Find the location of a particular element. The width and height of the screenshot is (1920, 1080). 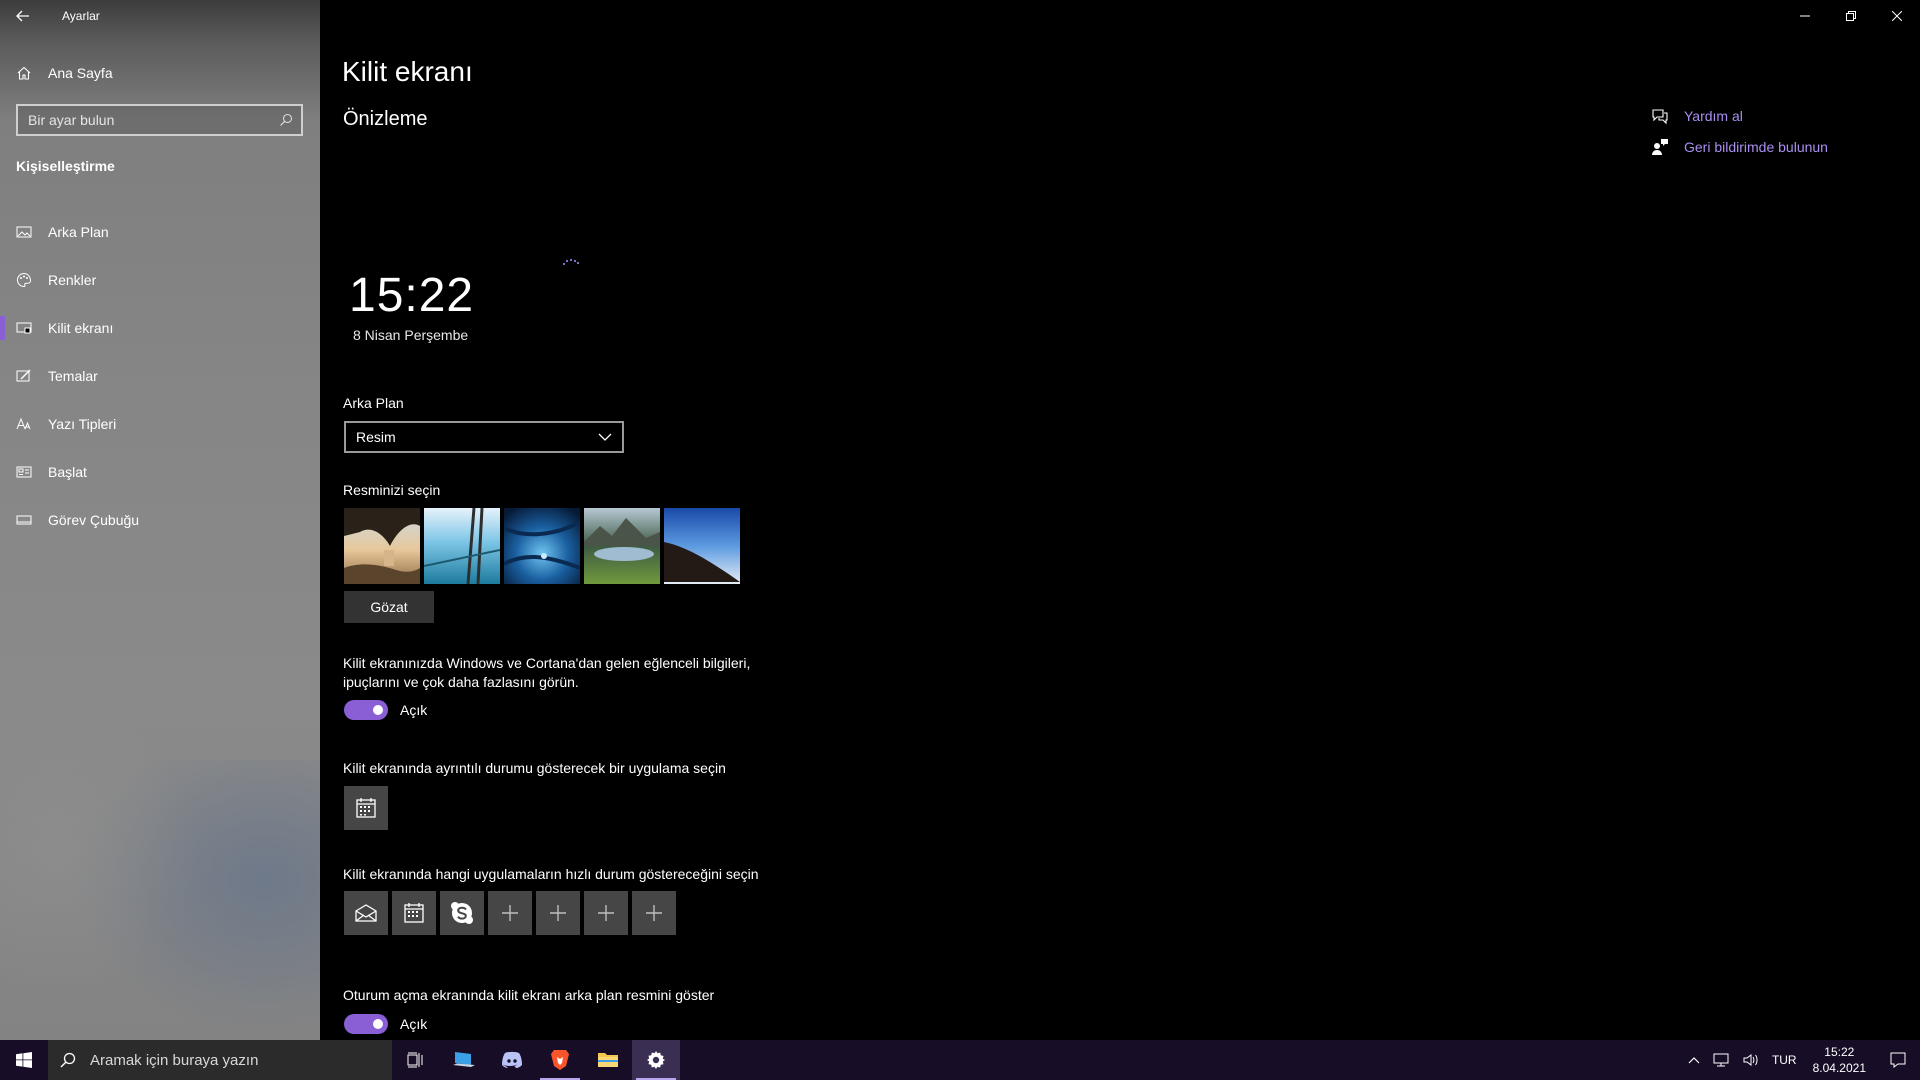

minimize-icon is located at coordinates (1805, 16).